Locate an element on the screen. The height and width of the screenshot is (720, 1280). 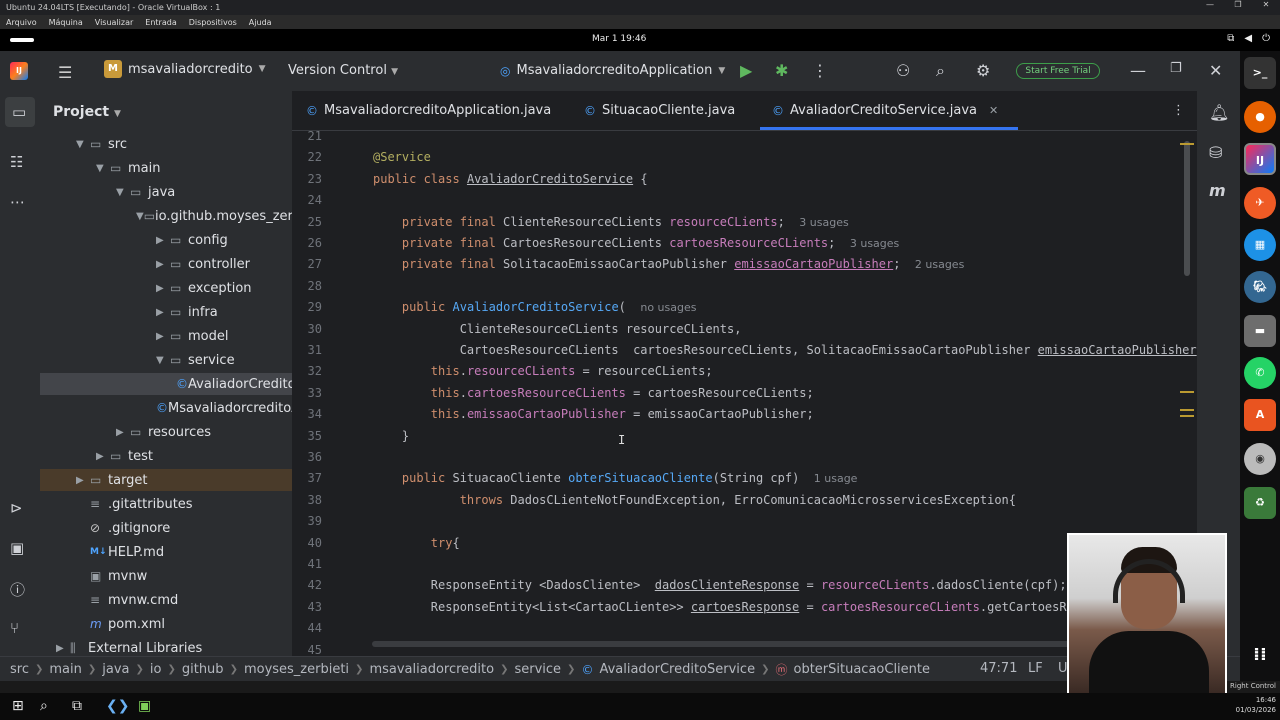
start-free-trial-button: Start Free Trial is located at coordinates (1058, 71).